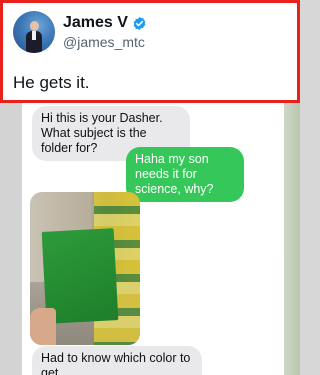 The height and width of the screenshot is (375, 320). I want to click on avatar-shirt, so click(34, 35).